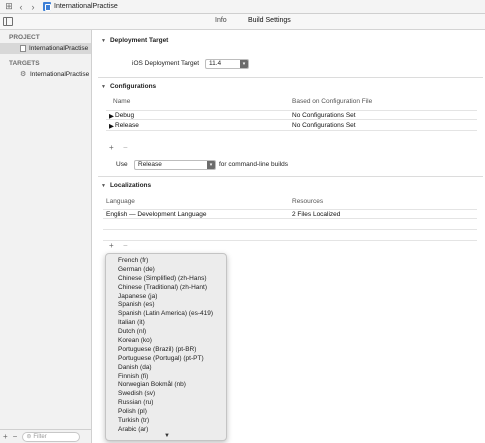 Image resolution: width=485 pixels, height=443 pixels. What do you see at coordinates (24, 63) in the screenshot?
I see `targets-section-header: TARGETS` at bounding box center [24, 63].